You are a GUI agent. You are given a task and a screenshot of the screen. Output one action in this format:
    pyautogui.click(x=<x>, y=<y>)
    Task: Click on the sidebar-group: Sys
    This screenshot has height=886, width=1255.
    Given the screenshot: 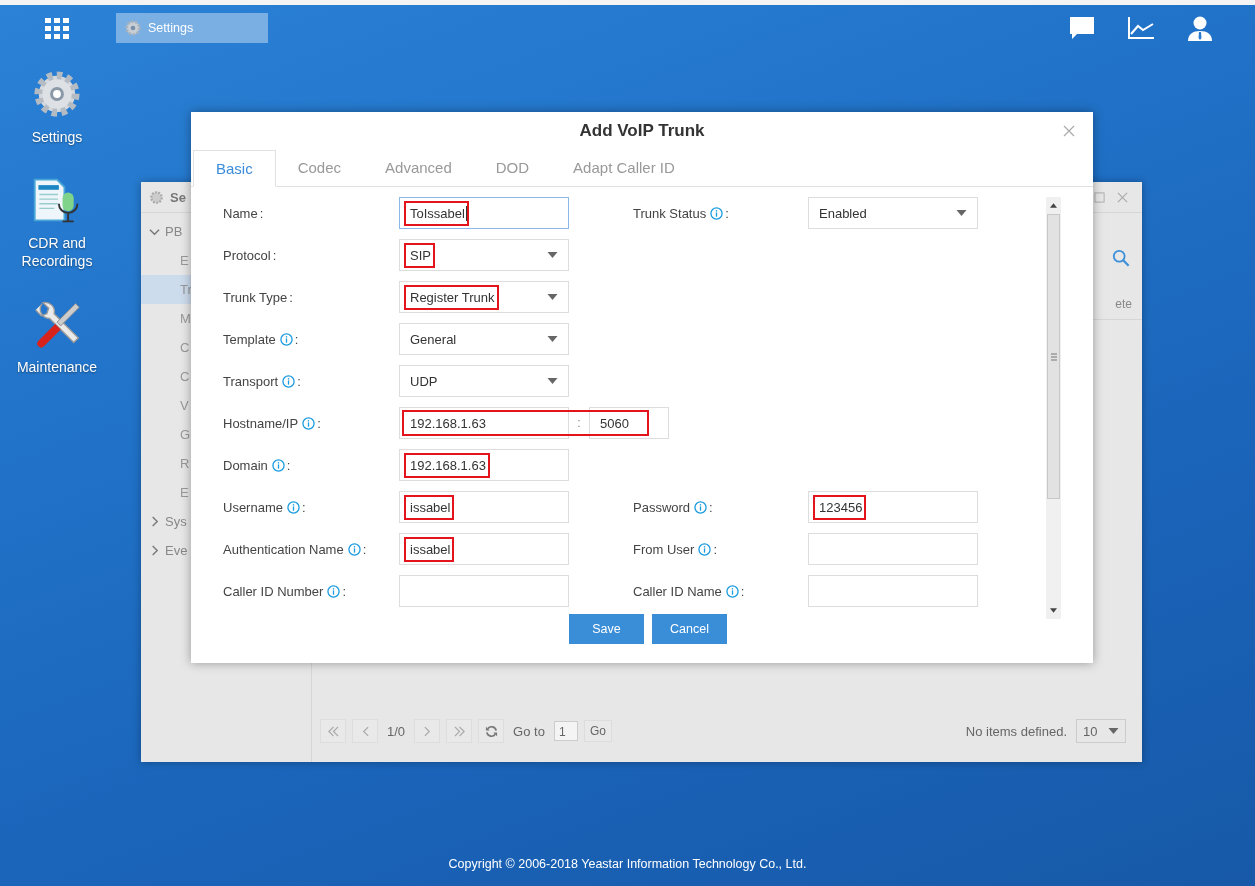 What is the action you would take?
    pyautogui.click(x=176, y=521)
    